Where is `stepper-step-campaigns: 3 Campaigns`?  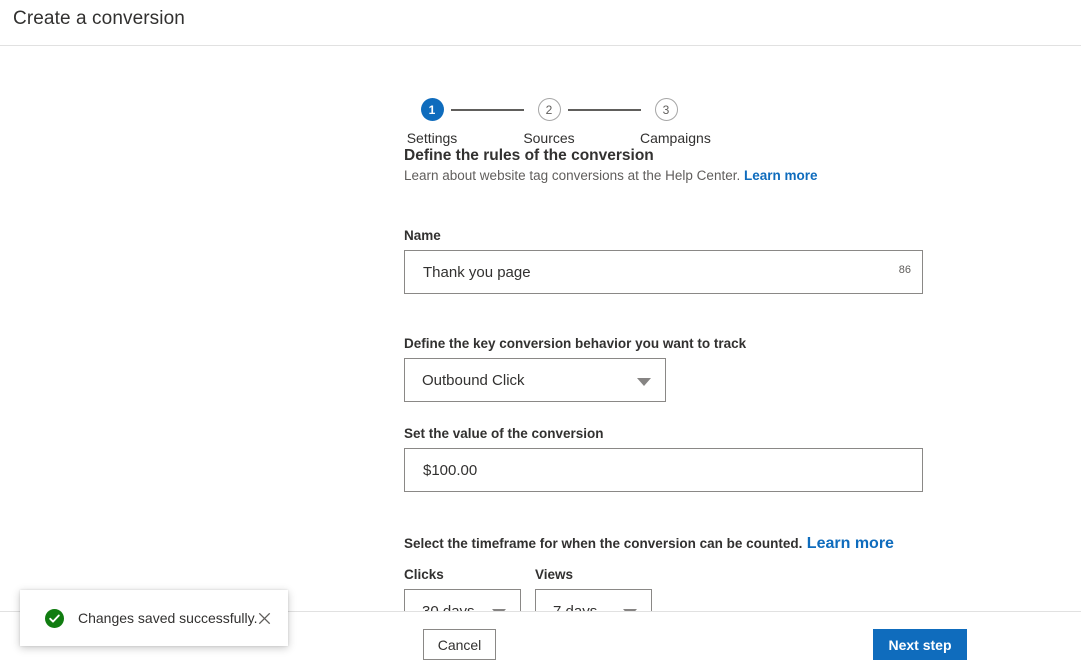 stepper-step-campaigns: 3 Campaigns is located at coordinates (675, 122).